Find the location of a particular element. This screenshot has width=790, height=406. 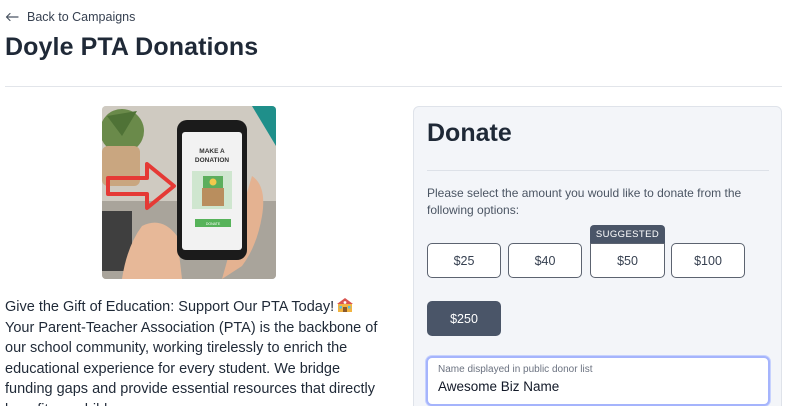

phone-screen-text-2: DONATION is located at coordinates (212, 160).